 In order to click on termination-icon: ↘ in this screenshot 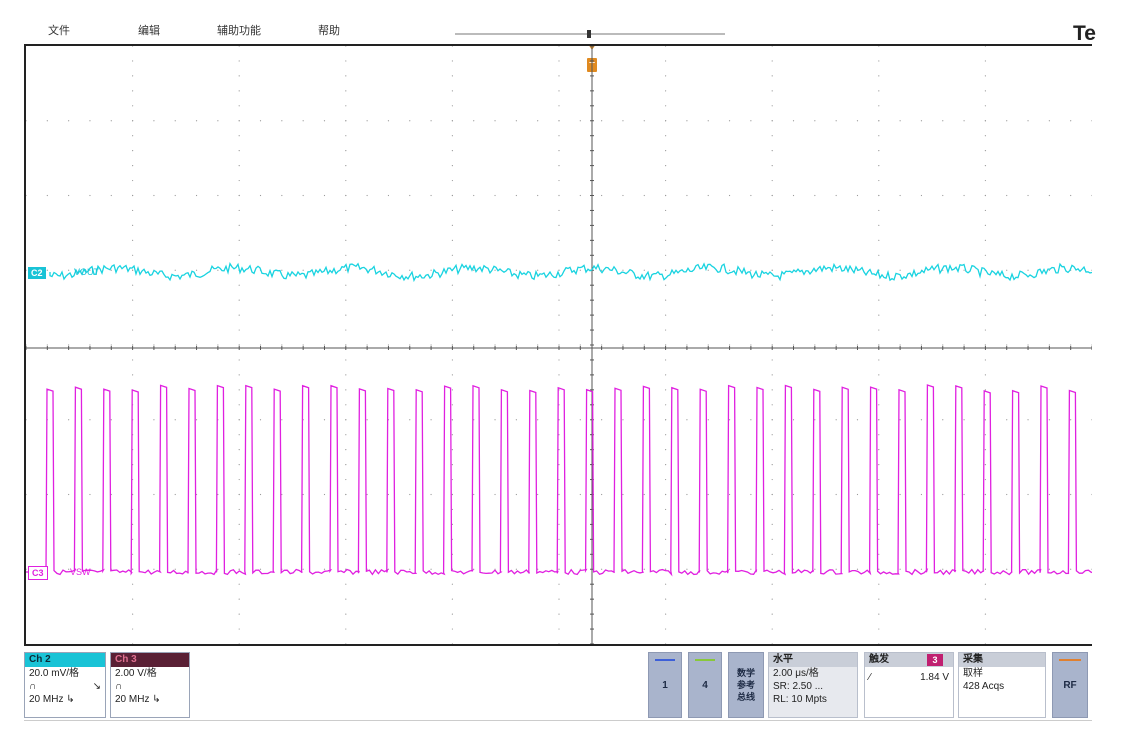, I will do `click(96, 686)`.